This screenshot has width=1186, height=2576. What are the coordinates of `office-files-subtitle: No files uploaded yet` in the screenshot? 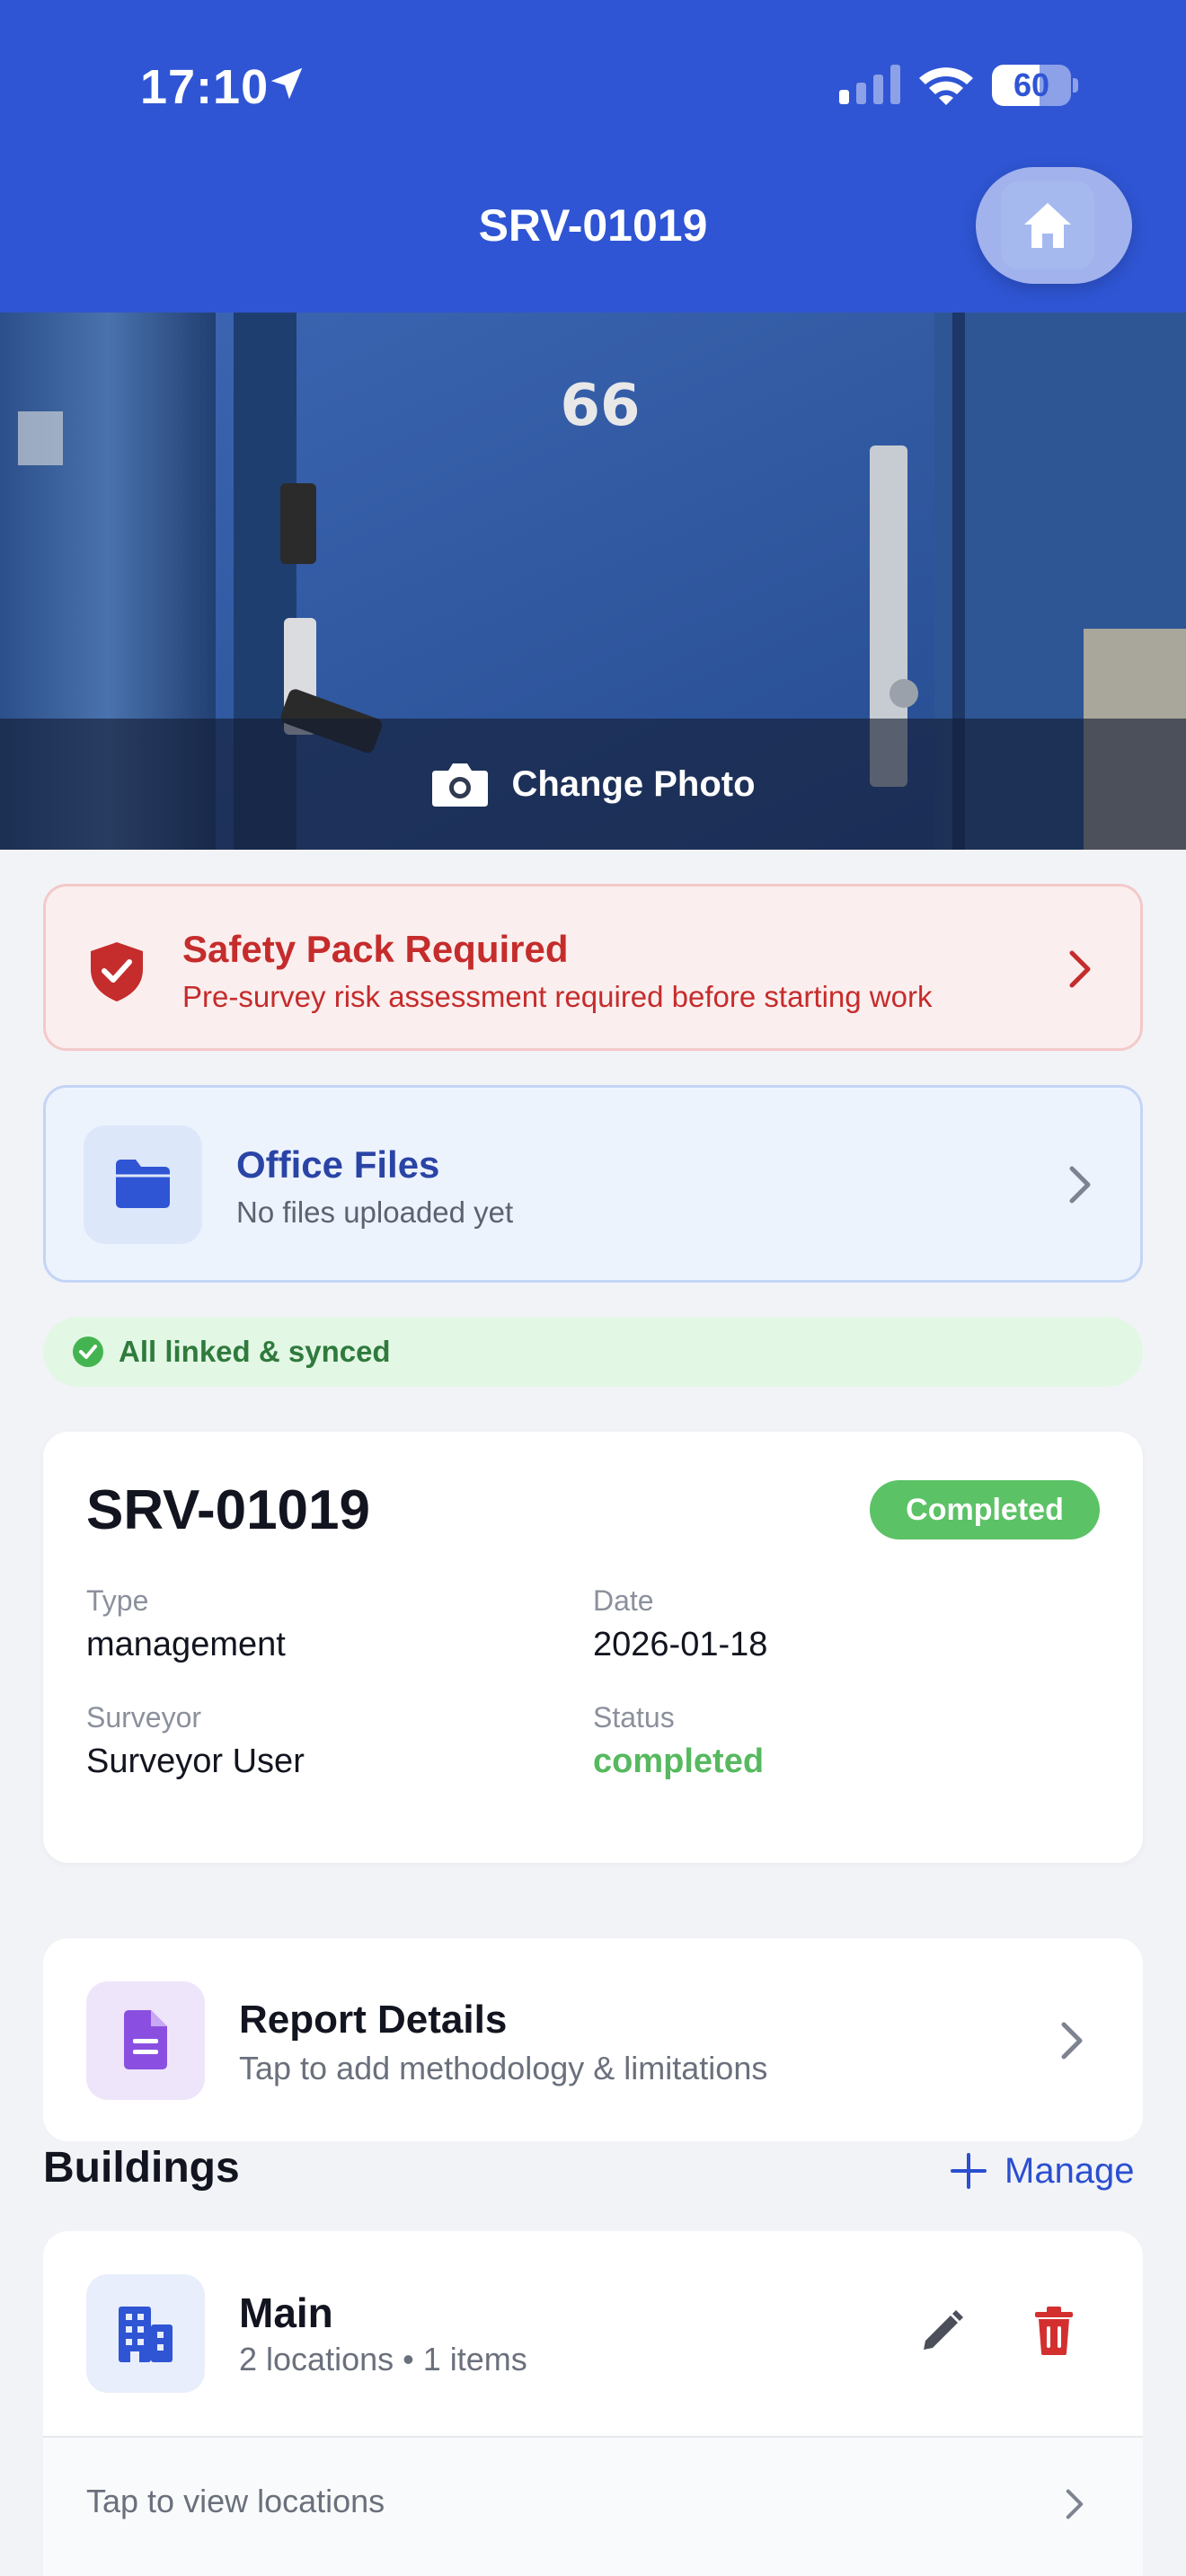 It's located at (375, 1212).